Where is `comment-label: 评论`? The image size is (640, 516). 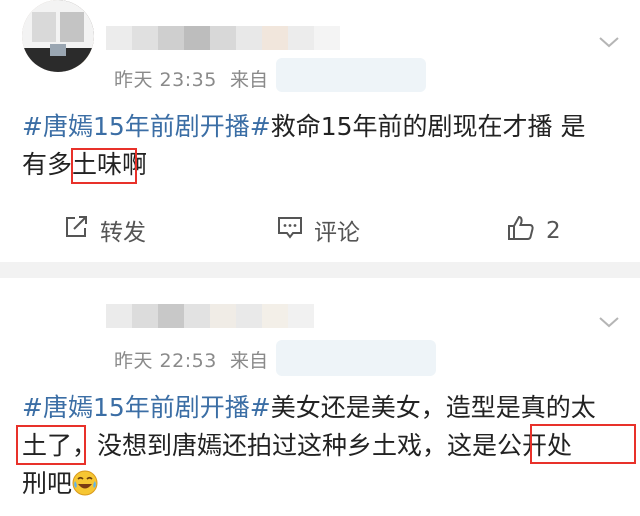 comment-label: 评论 is located at coordinates (337, 233).